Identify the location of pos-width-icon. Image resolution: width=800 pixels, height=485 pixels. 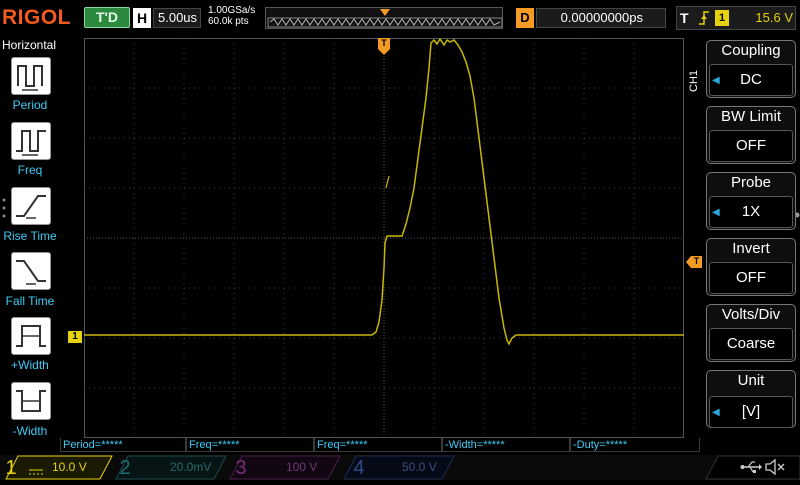
(31, 336).